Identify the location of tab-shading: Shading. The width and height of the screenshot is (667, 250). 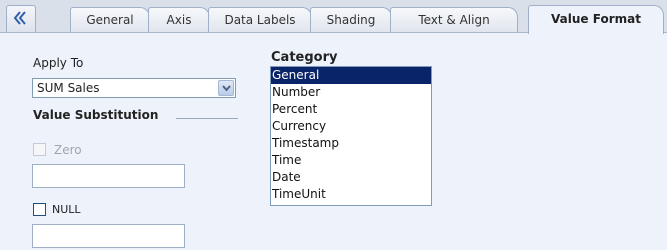
(351, 19).